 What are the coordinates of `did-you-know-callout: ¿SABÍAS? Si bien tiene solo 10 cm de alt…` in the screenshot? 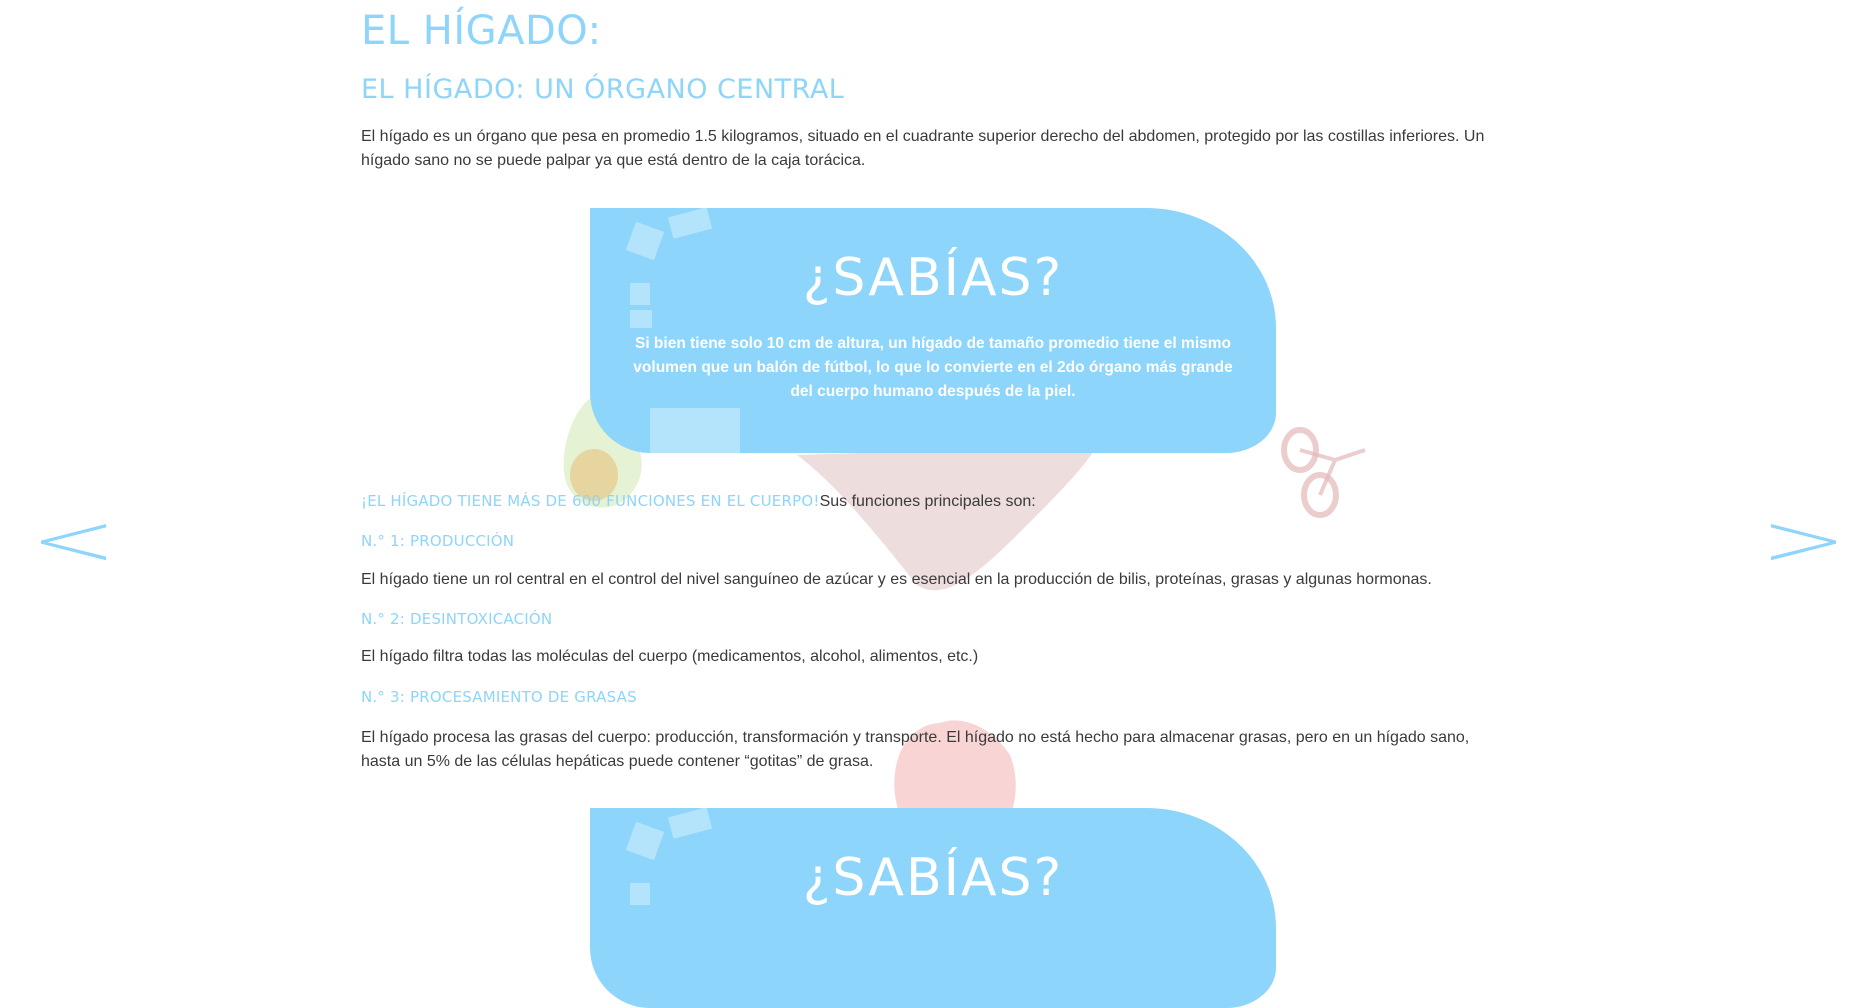 It's located at (933, 330).